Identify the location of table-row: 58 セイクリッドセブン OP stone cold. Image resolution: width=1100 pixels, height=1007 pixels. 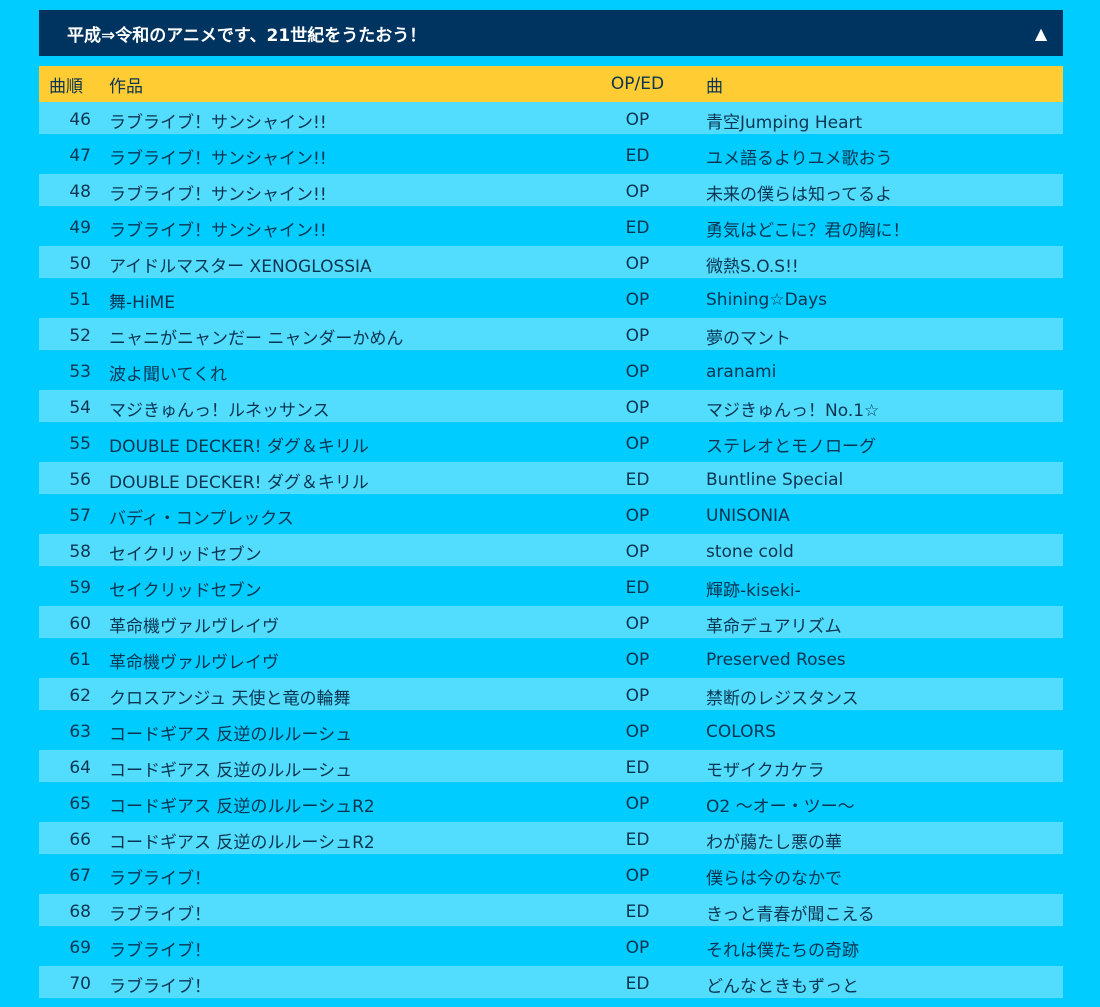
(551, 552).